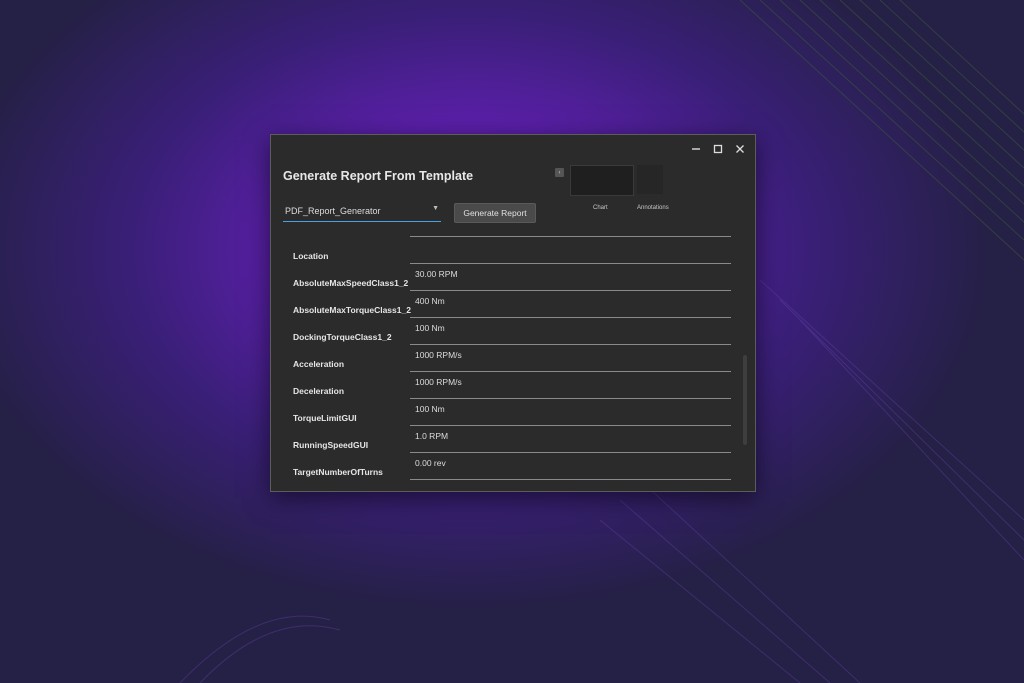 Image resolution: width=1024 pixels, height=683 pixels. What do you see at coordinates (378, 176) in the screenshot?
I see `window-title: Generate Report From Template` at bounding box center [378, 176].